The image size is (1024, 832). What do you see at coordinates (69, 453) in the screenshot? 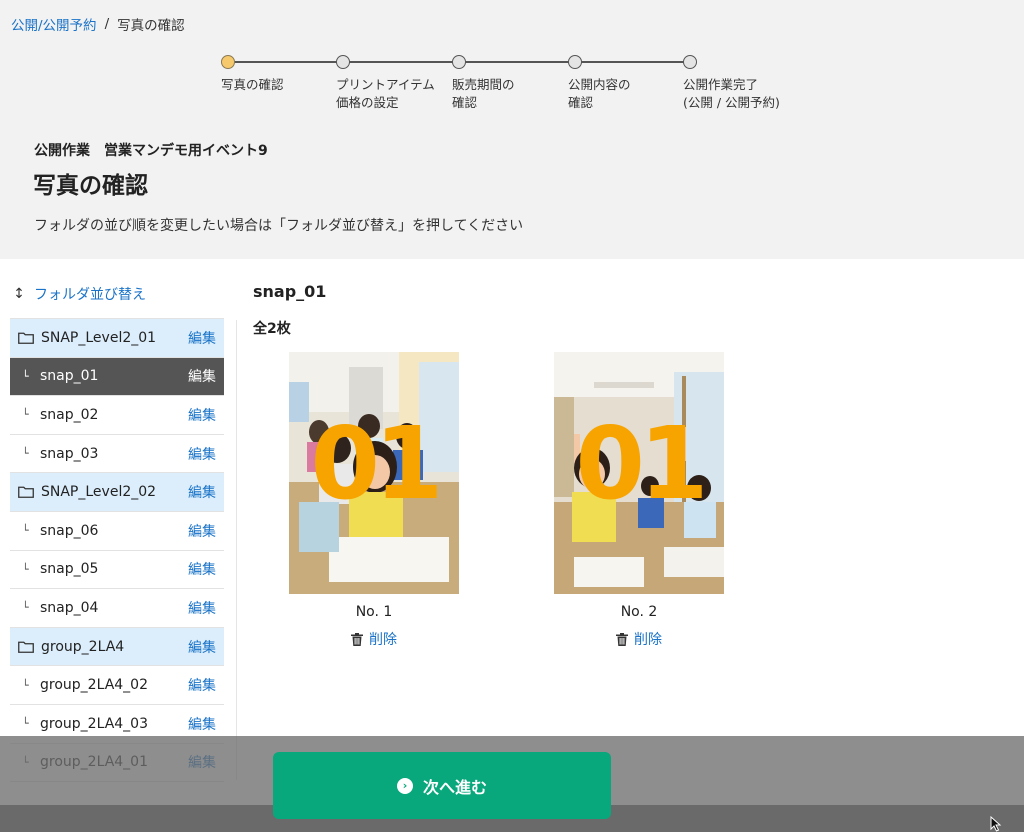
I see `folder-name: snap_03` at bounding box center [69, 453].